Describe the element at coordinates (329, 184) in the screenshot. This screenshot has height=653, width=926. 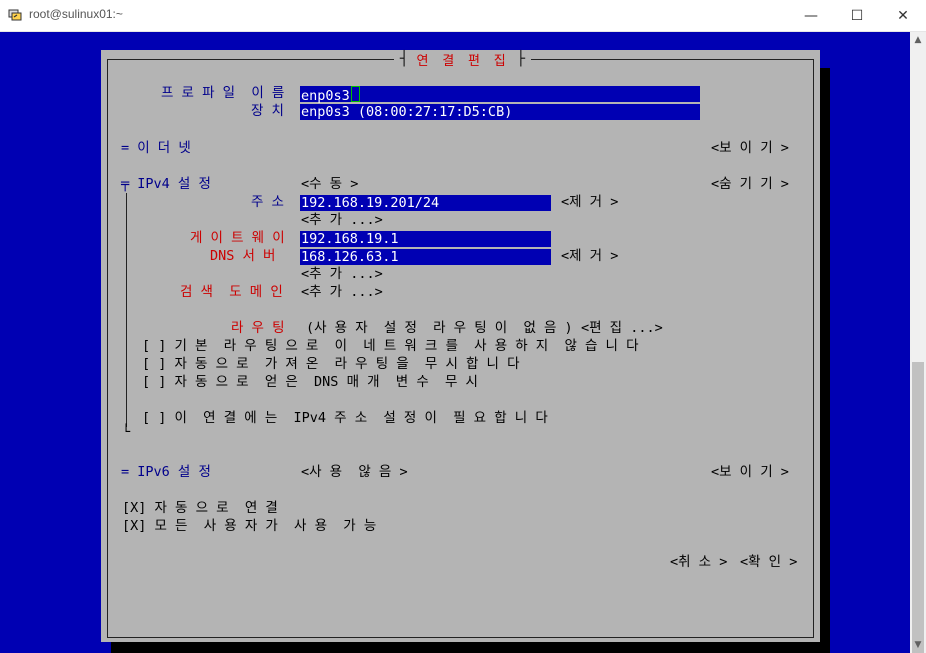
I see `ipv4-mode-select: <수 동 >` at that location.